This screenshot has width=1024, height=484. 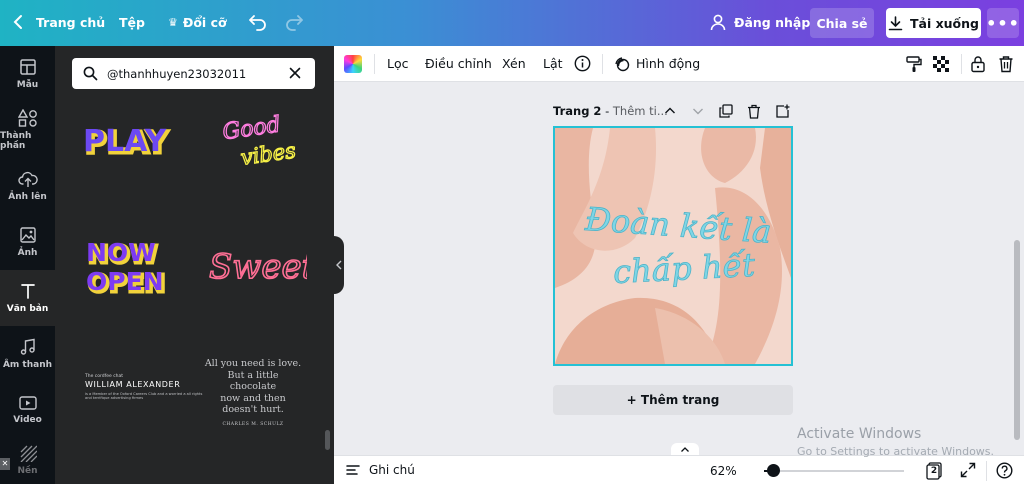 I want to click on video-icon, so click(x=27, y=403).